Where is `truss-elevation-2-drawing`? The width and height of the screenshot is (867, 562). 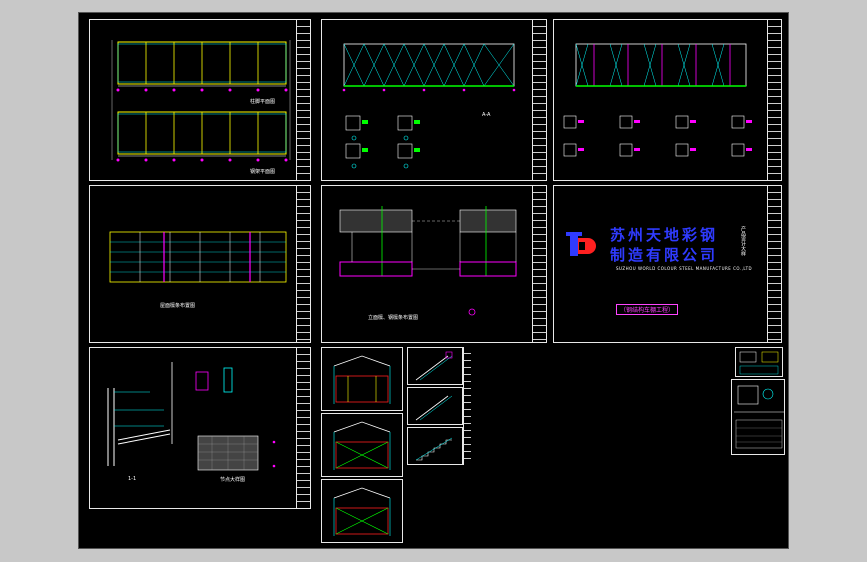 truss-elevation-2-drawing is located at coordinates (657, 100).